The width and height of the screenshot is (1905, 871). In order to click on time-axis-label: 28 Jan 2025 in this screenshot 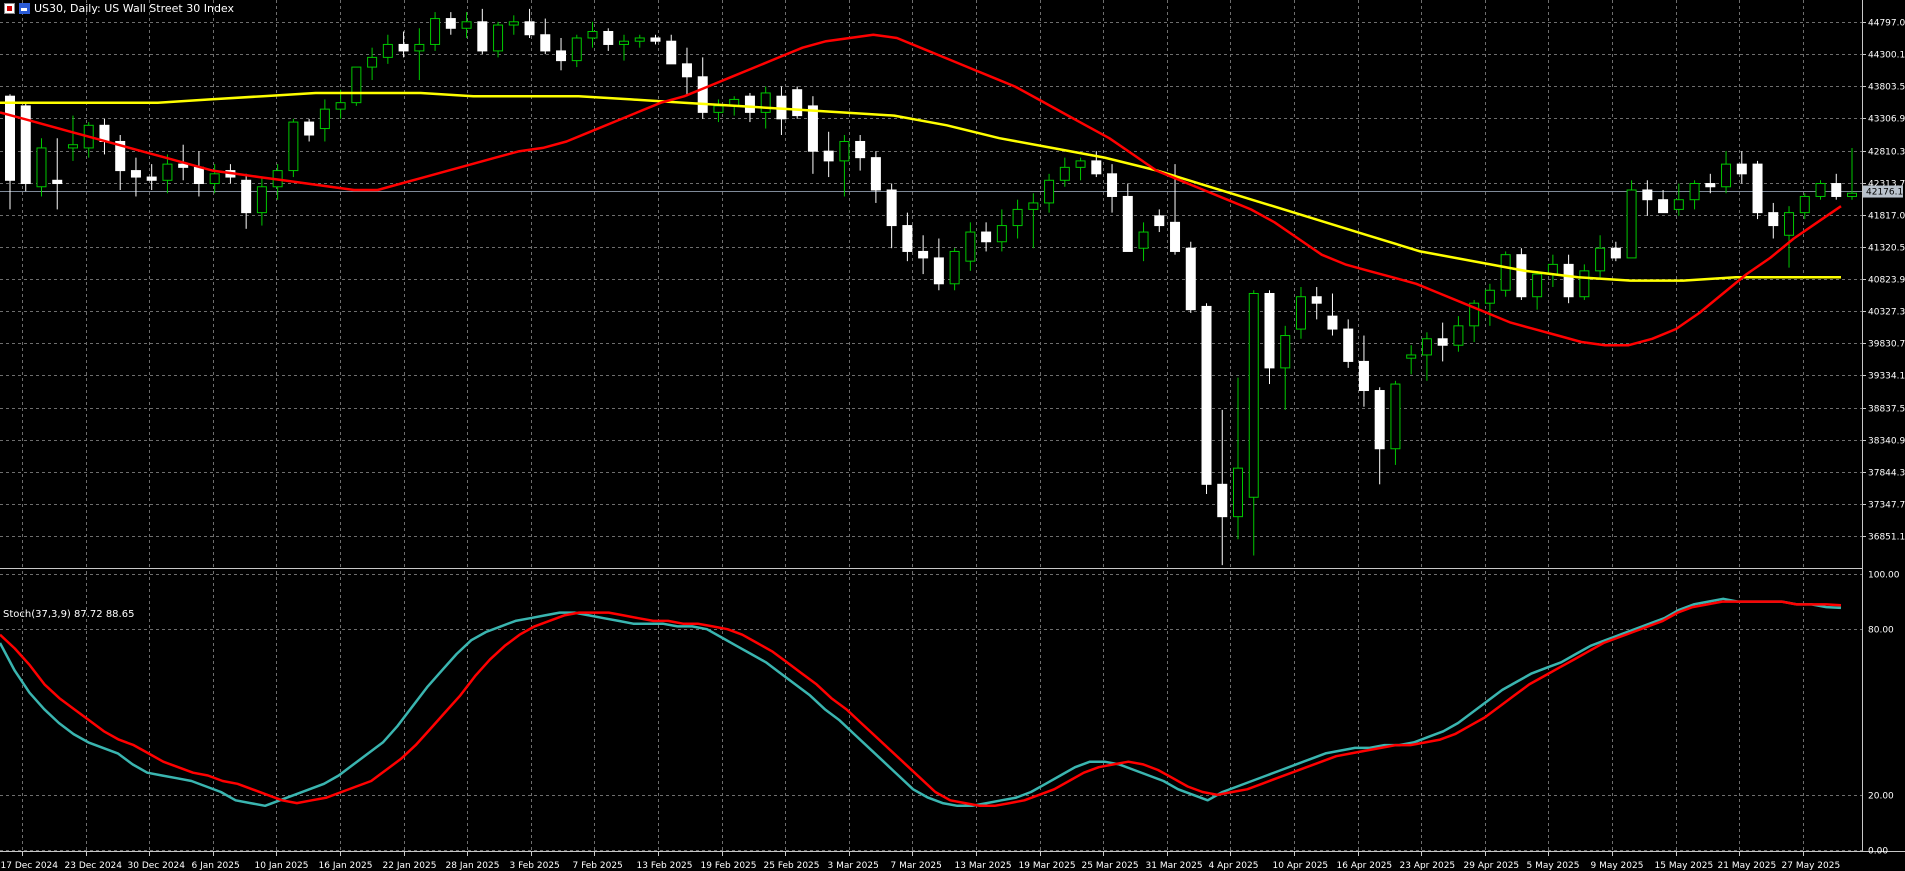, I will do `click(473, 866)`.